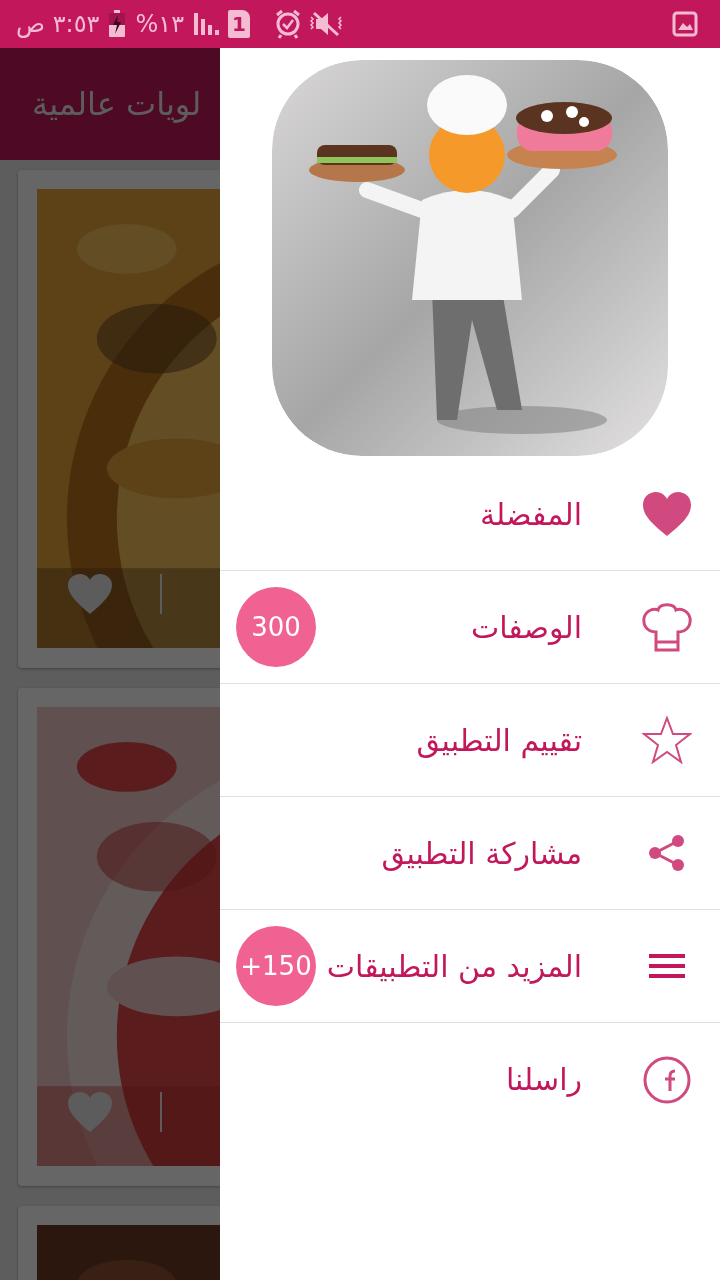 This screenshot has width=720, height=1280. Describe the element at coordinates (470, 1079) in the screenshot. I see `drawer-item: راسلنا` at that location.